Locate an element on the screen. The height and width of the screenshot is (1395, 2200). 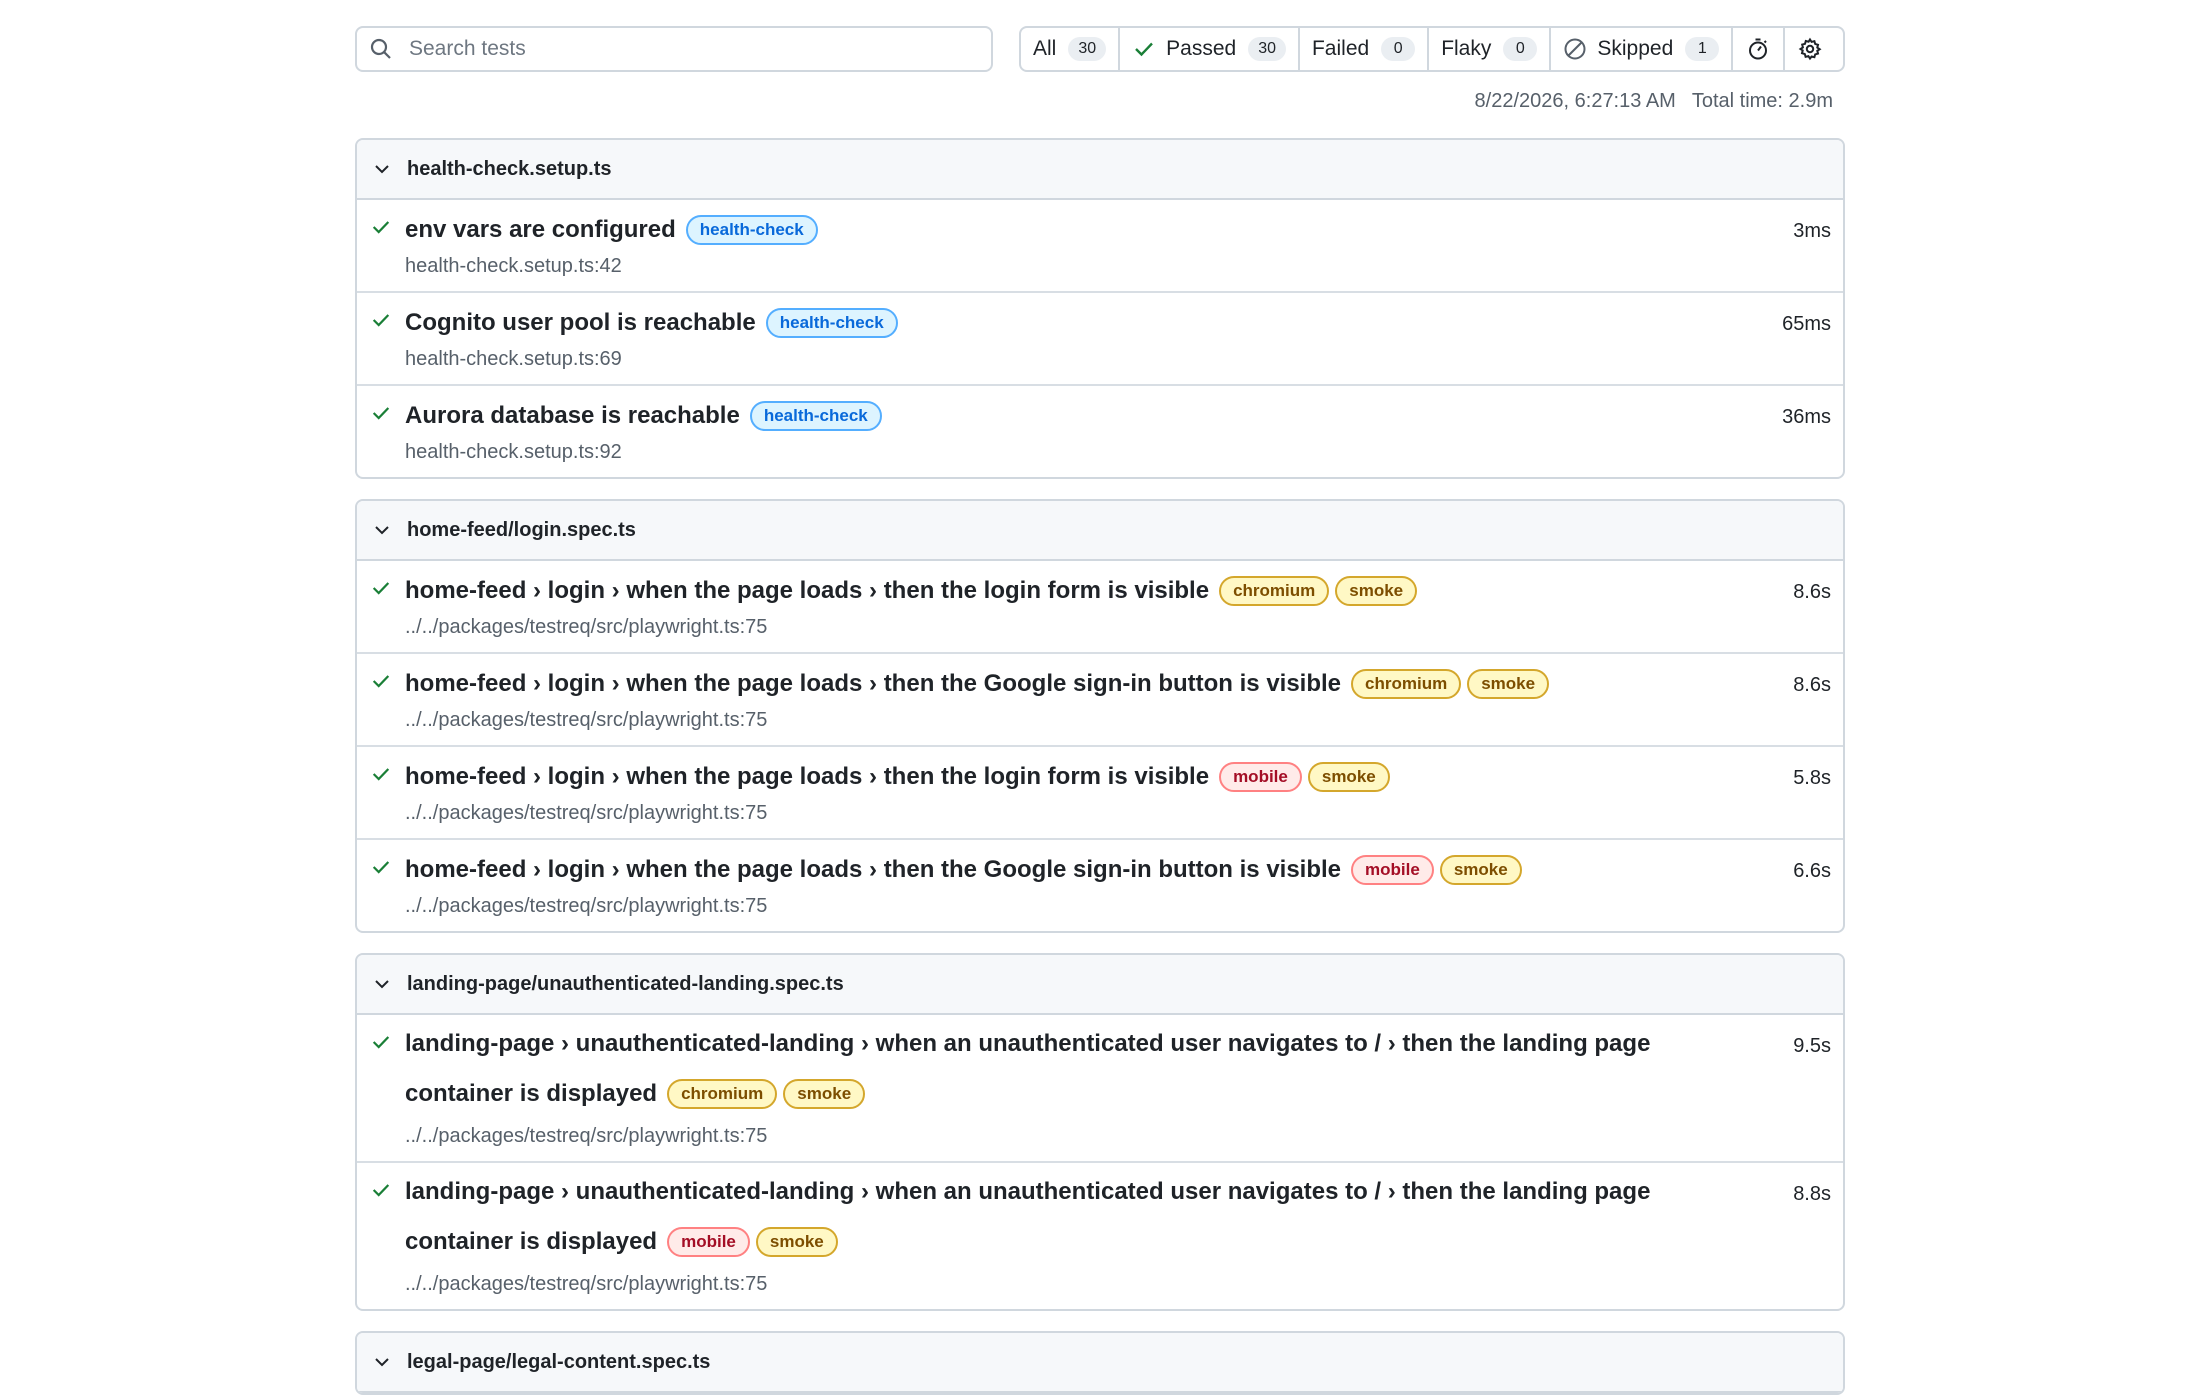
test-title: Cognito user pool is reachable is located at coordinates (580, 322).